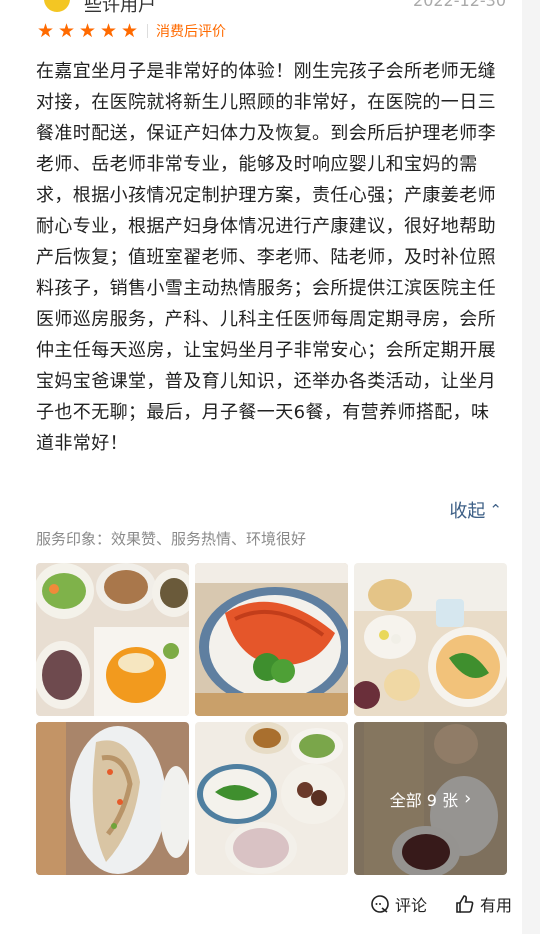 Image resolution: width=540 pixels, height=934 pixels. I want to click on comment-button: 评论, so click(398, 904).